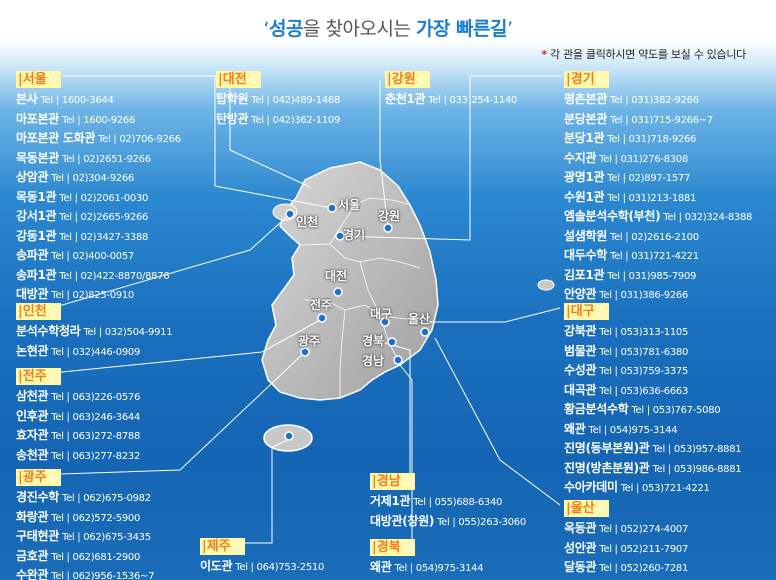 This screenshot has height=580, width=776. Describe the element at coordinates (98, 178) in the screenshot. I see `branch-item: 상암관 Tel | 02)304-9266` at that location.